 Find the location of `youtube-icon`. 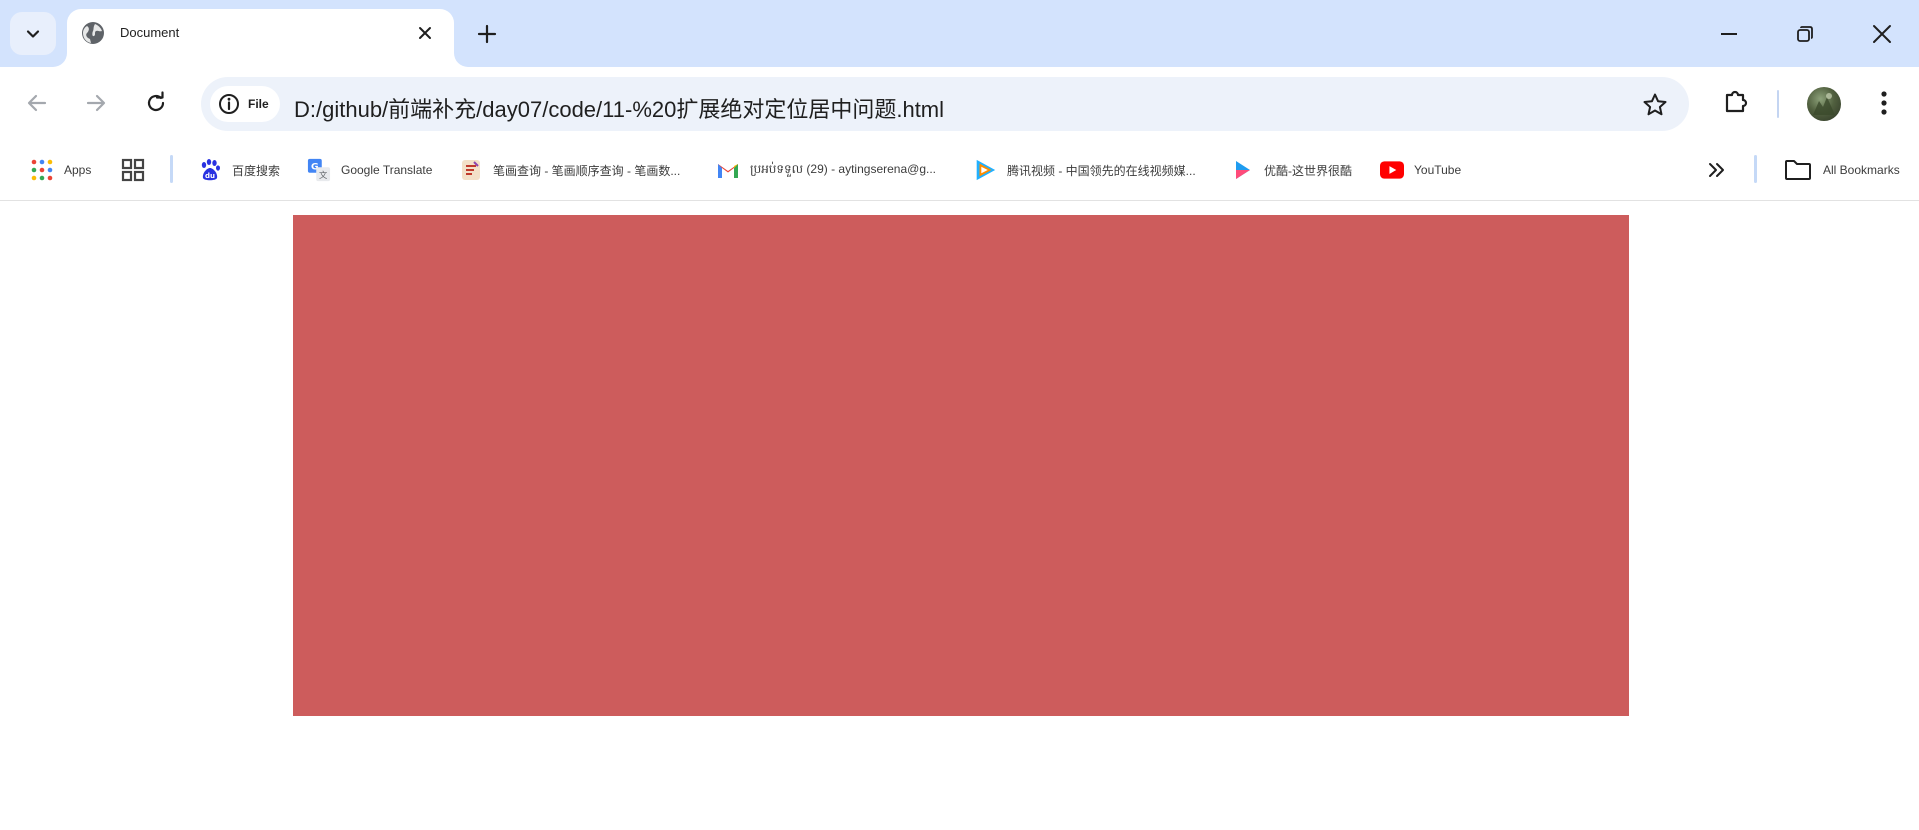

youtube-icon is located at coordinates (1392, 170).